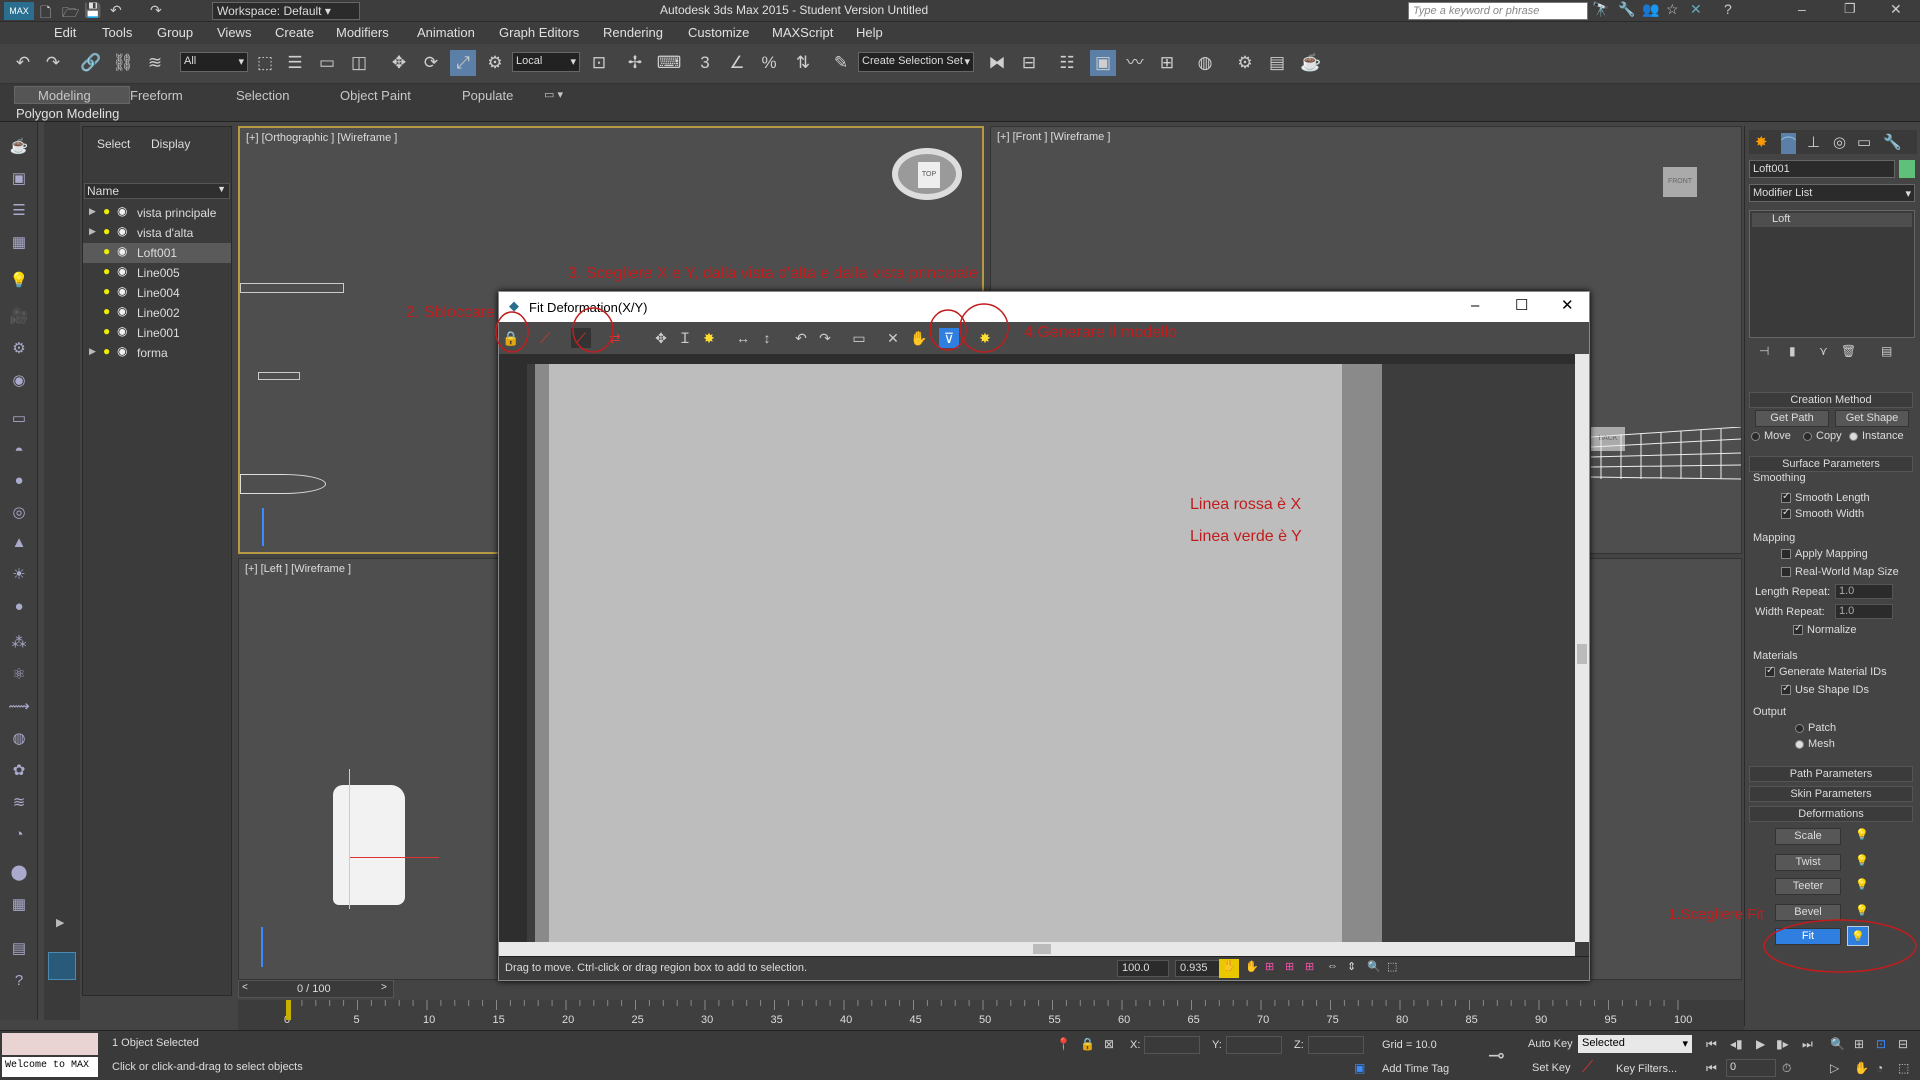 Image resolution: width=1920 pixels, height=1080 pixels. Describe the element at coordinates (1205, 63) in the screenshot. I see `material-editor-icon: ◍` at that location.